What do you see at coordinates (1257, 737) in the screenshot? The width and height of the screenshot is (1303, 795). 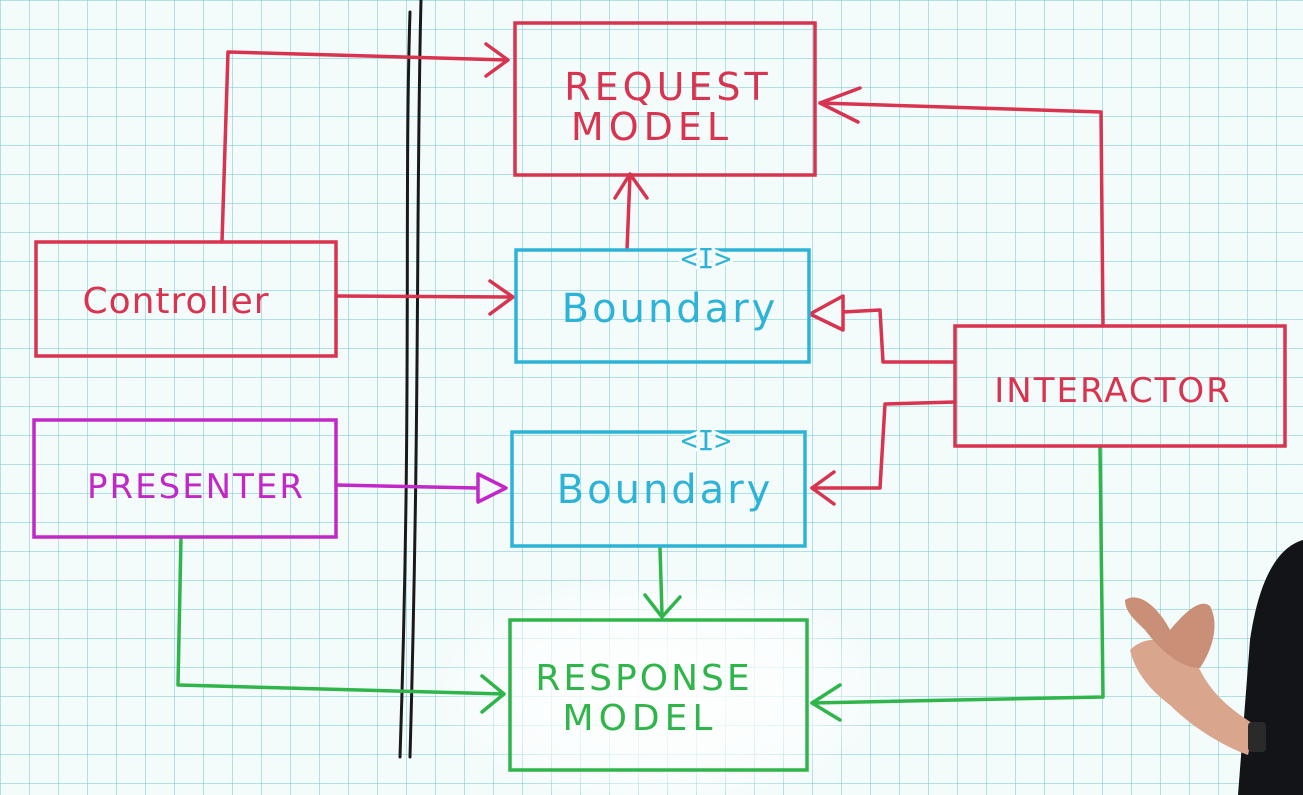 I see `presenter-watch` at bounding box center [1257, 737].